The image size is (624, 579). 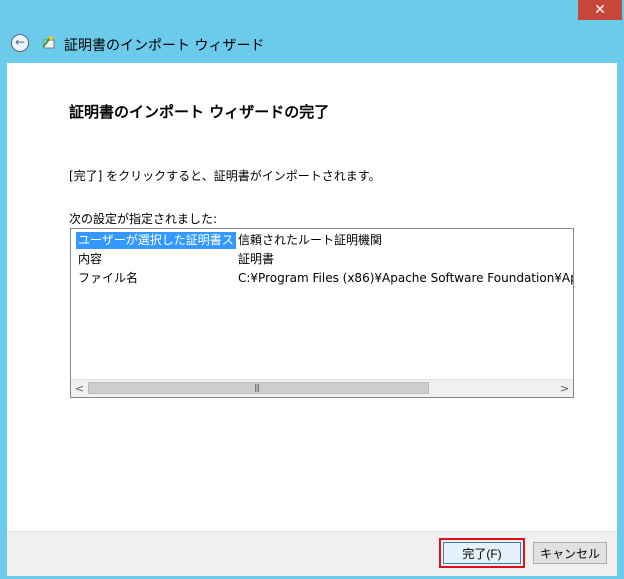 What do you see at coordinates (199, 112) in the screenshot?
I see `page-heading: 証明書のインポート ウィザードの完了` at bounding box center [199, 112].